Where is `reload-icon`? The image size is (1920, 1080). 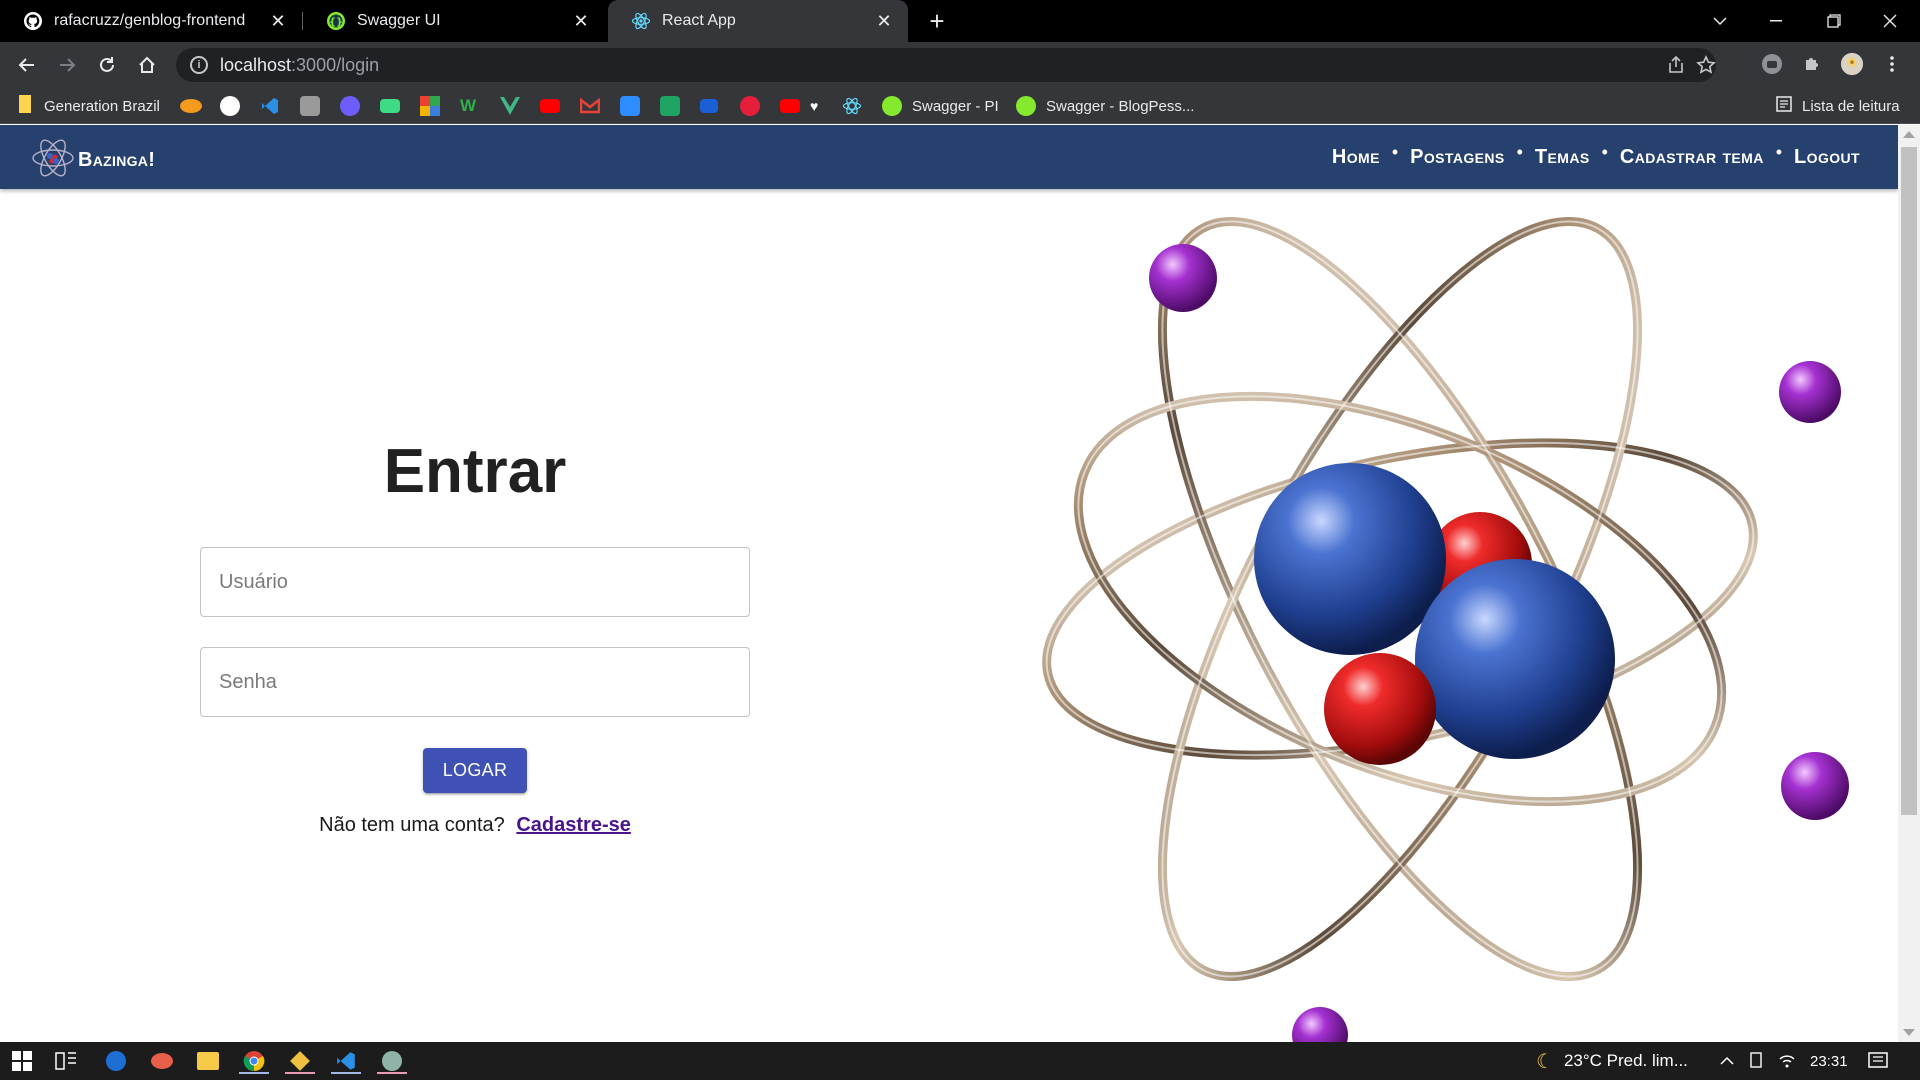
reload-icon is located at coordinates (107, 65).